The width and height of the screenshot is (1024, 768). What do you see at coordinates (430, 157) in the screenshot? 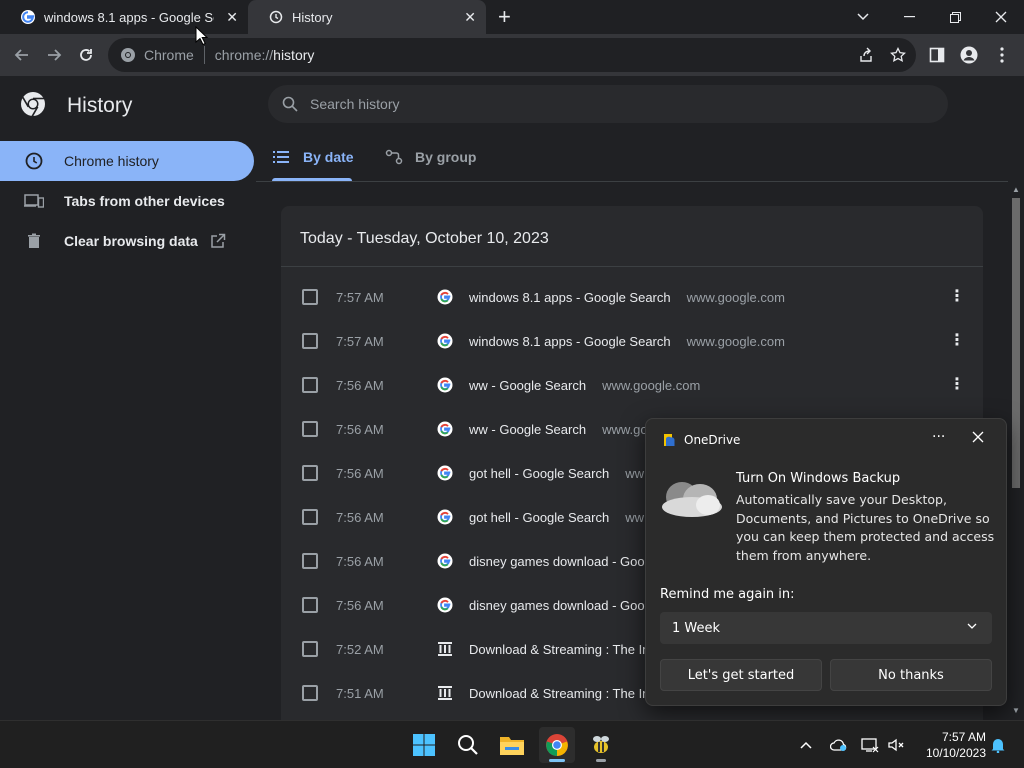
I see `tab-by-group: By group` at bounding box center [430, 157].